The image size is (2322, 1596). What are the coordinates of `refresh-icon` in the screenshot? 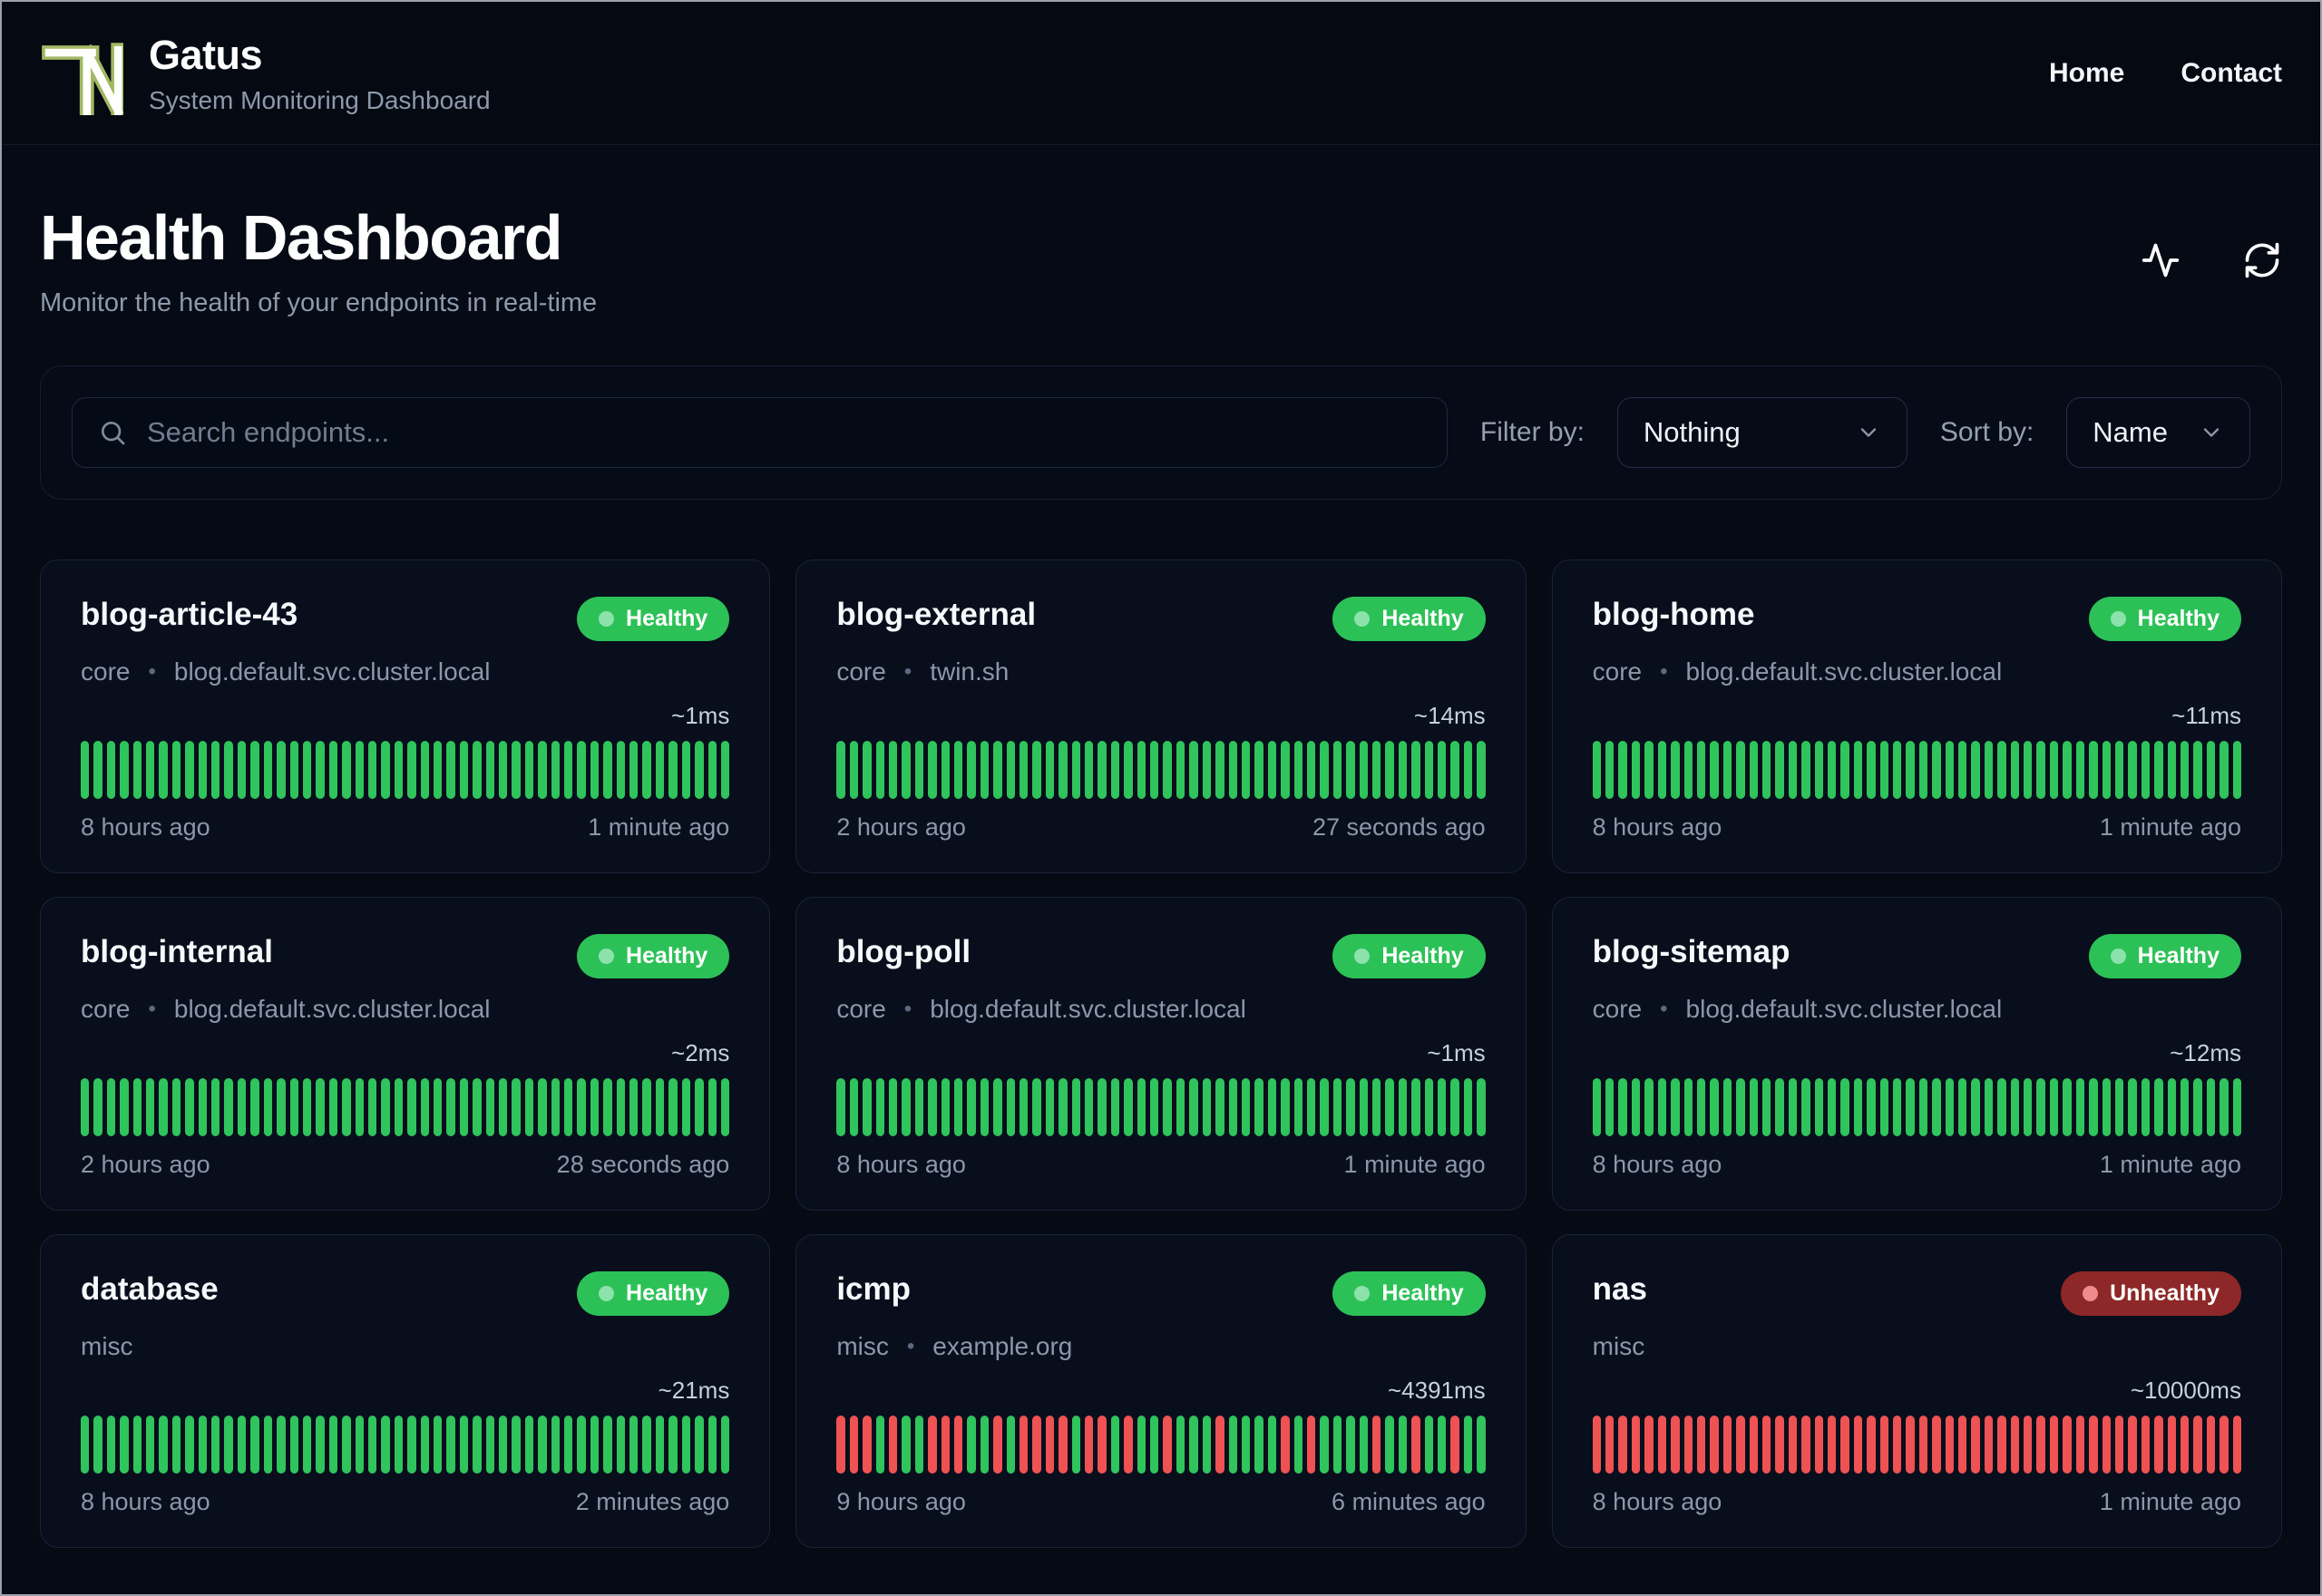 It's located at (2262, 260).